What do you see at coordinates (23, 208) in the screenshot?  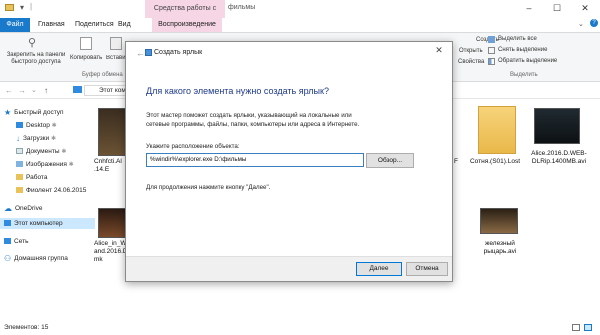 I see `nav-onedrive: ☁ OneDrive` at bounding box center [23, 208].